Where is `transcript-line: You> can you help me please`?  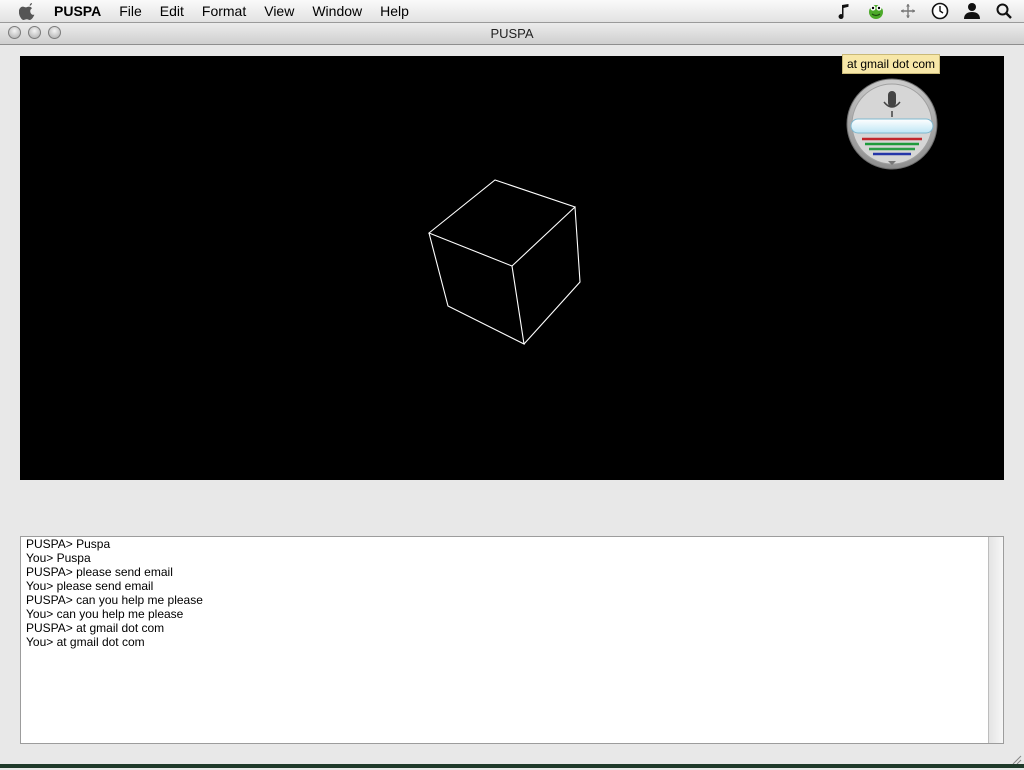
transcript-line: You> can you help me please is located at coordinates (504, 614).